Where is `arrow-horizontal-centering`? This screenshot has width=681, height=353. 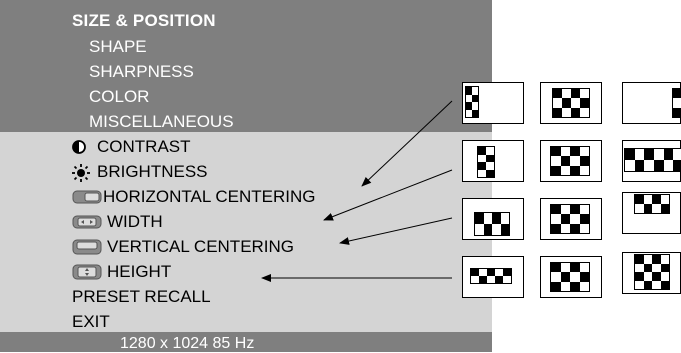 arrow-horizontal-centering is located at coordinates (407, 143).